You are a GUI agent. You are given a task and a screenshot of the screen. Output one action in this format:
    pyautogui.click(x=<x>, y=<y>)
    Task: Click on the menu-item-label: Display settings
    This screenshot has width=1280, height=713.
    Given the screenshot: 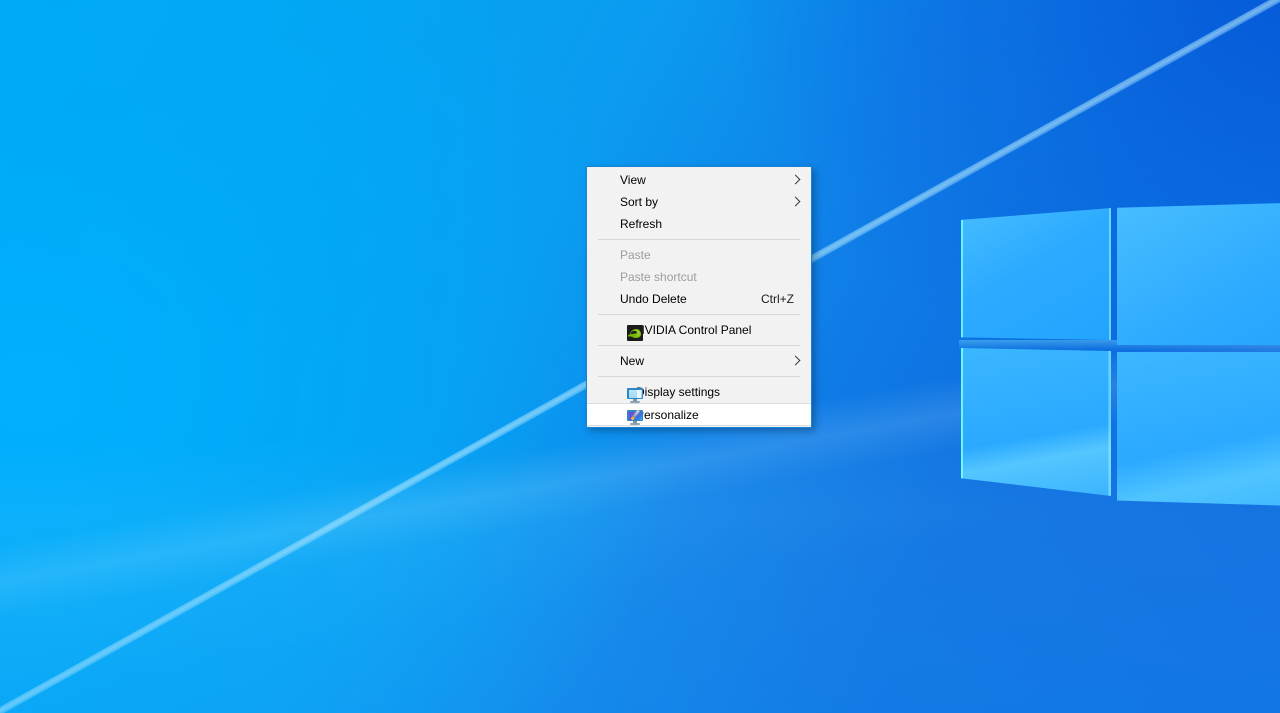 What is the action you would take?
    pyautogui.click(x=678, y=392)
    